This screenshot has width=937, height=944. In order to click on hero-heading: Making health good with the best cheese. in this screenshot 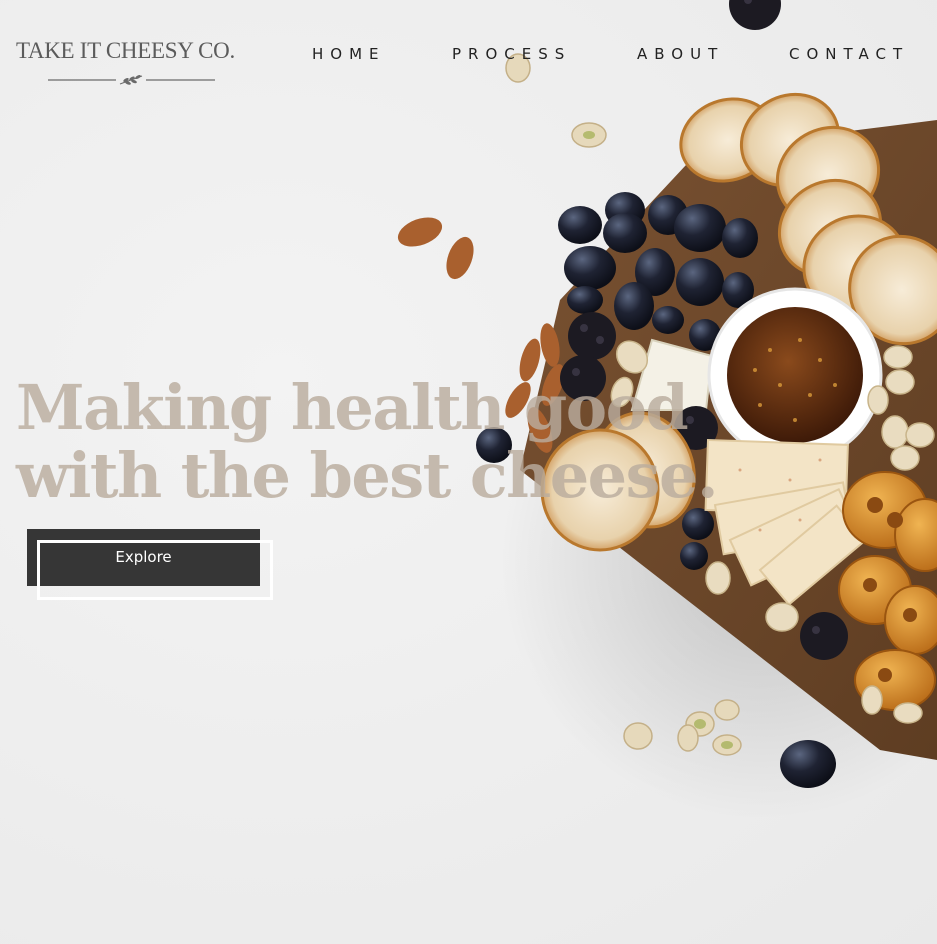, I will do `click(367, 441)`.